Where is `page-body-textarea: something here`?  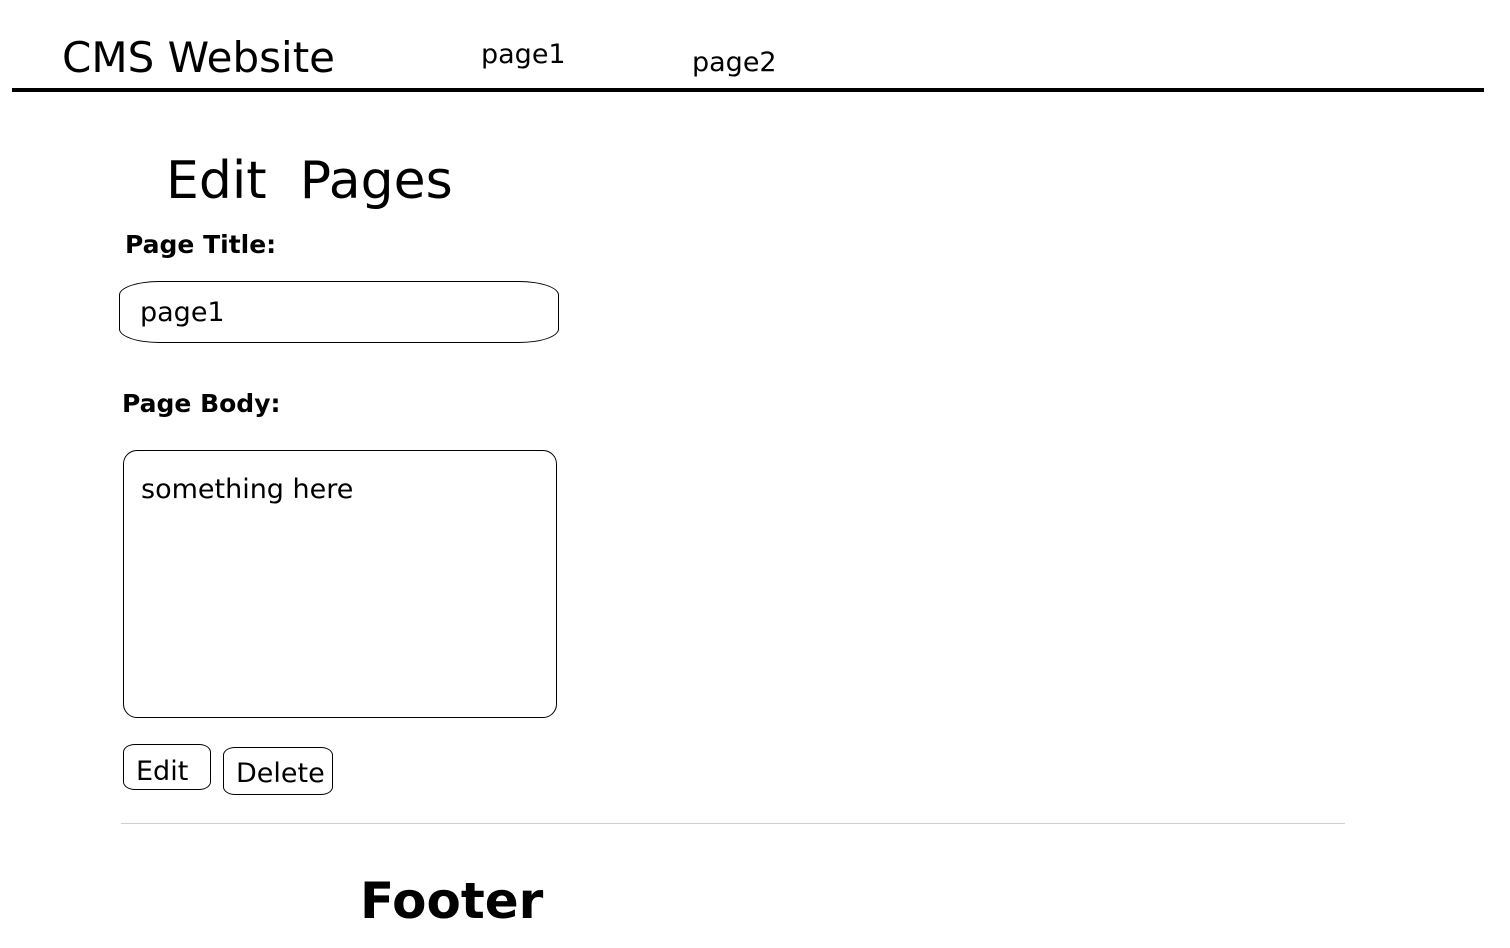 page-body-textarea: something here is located at coordinates (340, 584).